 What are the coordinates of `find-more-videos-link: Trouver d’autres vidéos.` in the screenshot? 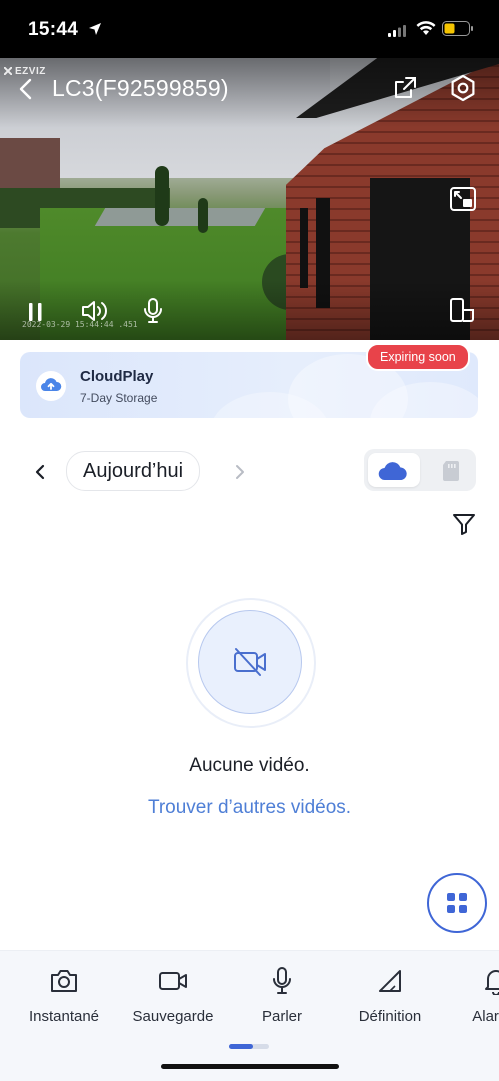 It's located at (249, 808).